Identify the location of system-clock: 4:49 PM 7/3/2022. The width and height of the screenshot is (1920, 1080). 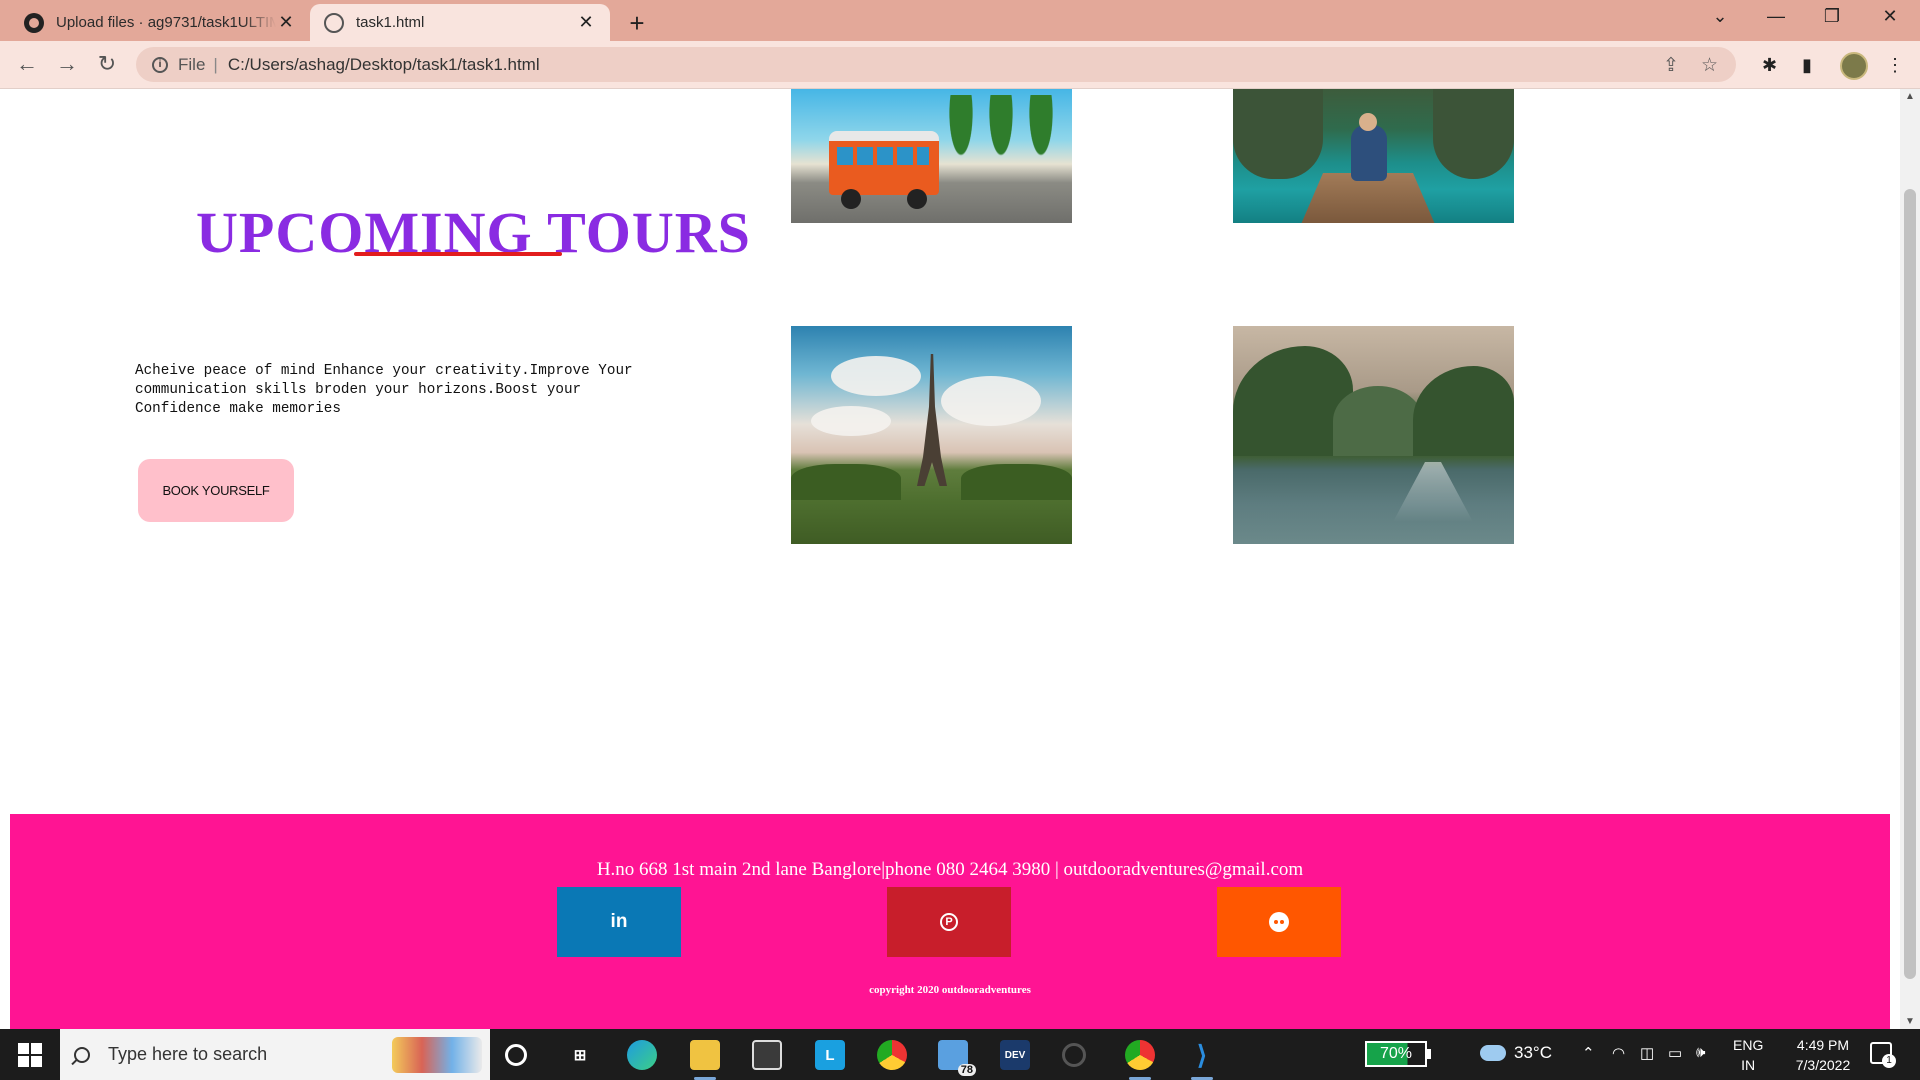
(1823, 1055).